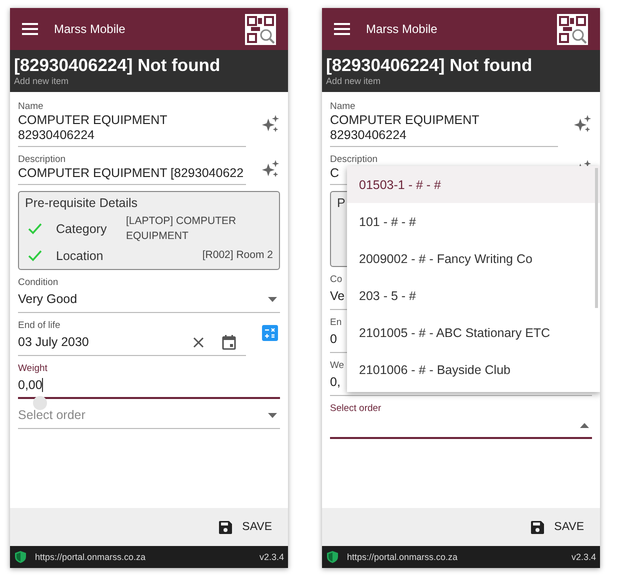 This screenshot has width=624, height=588. I want to click on dropdown-option: 203 - 5 - #, so click(473, 295).